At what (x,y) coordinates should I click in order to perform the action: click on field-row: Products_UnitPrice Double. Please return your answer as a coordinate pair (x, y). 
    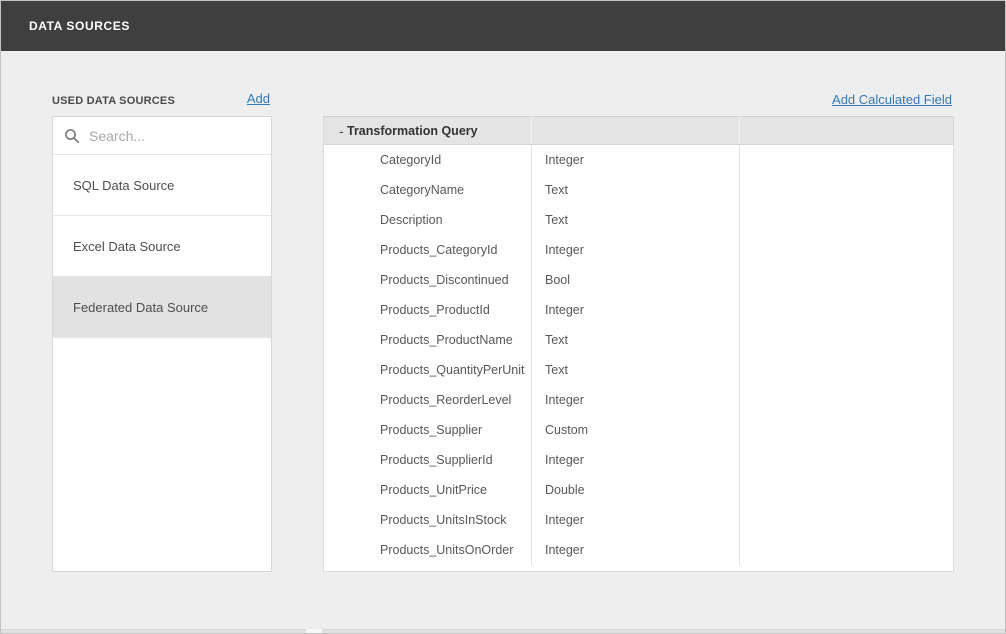
    Looking at the image, I should click on (638, 490).